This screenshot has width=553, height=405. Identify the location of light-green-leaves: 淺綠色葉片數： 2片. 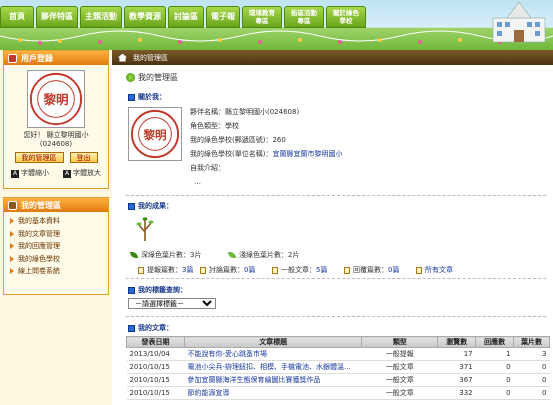
(263, 255).